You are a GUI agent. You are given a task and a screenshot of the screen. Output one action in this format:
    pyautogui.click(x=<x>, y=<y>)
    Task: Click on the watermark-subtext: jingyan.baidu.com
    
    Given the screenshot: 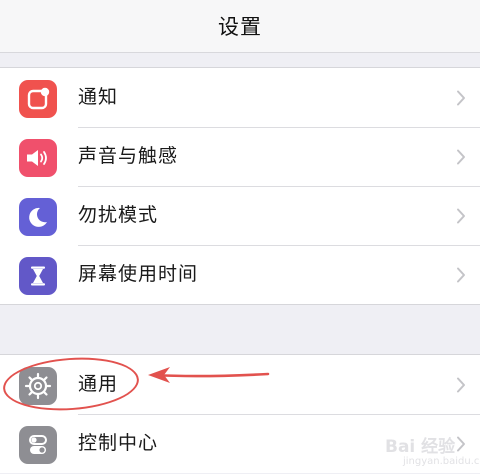 What is the action you would take?
    pyautogui.click(x=441, y=461)
    